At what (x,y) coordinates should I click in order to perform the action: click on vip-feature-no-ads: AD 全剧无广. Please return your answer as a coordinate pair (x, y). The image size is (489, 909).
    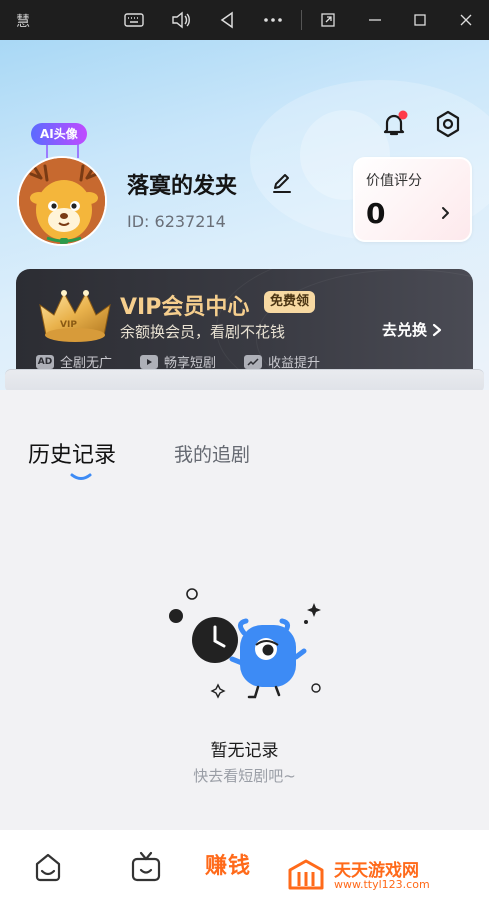
    Looking at the image, I should click on (74, 361).